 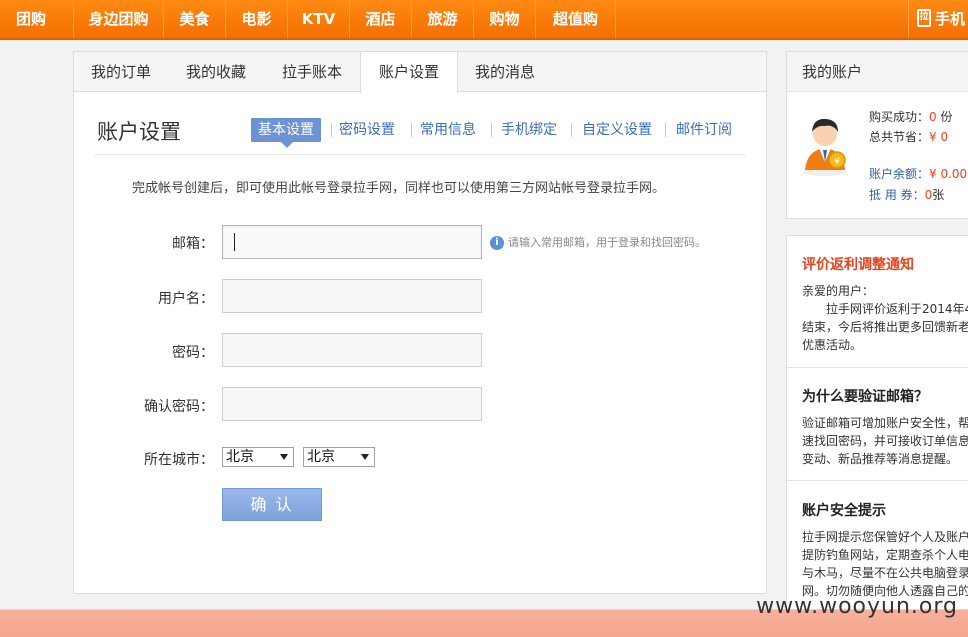 I want to click on notice-rebate-line: 结束，今后将推出更多回馈新老, so click(x=885, y=327).